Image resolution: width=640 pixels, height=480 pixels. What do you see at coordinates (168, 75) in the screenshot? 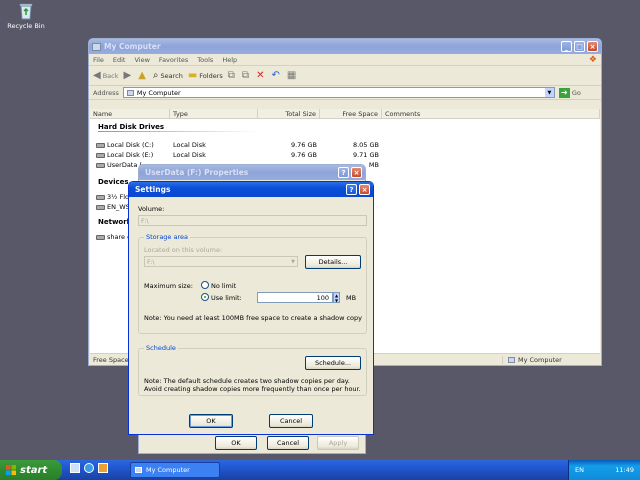
I see `search-button: ⌕ Search` at bounding box center [168, 75].